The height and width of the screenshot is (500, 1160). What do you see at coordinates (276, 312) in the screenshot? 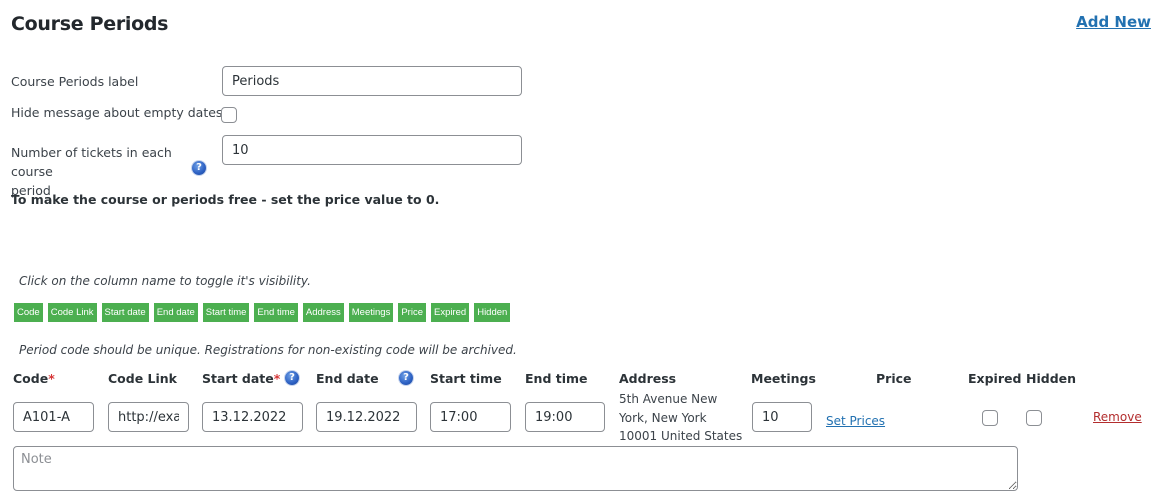
I see `toggle-end-time: End time` at bounding box center [276, 312].